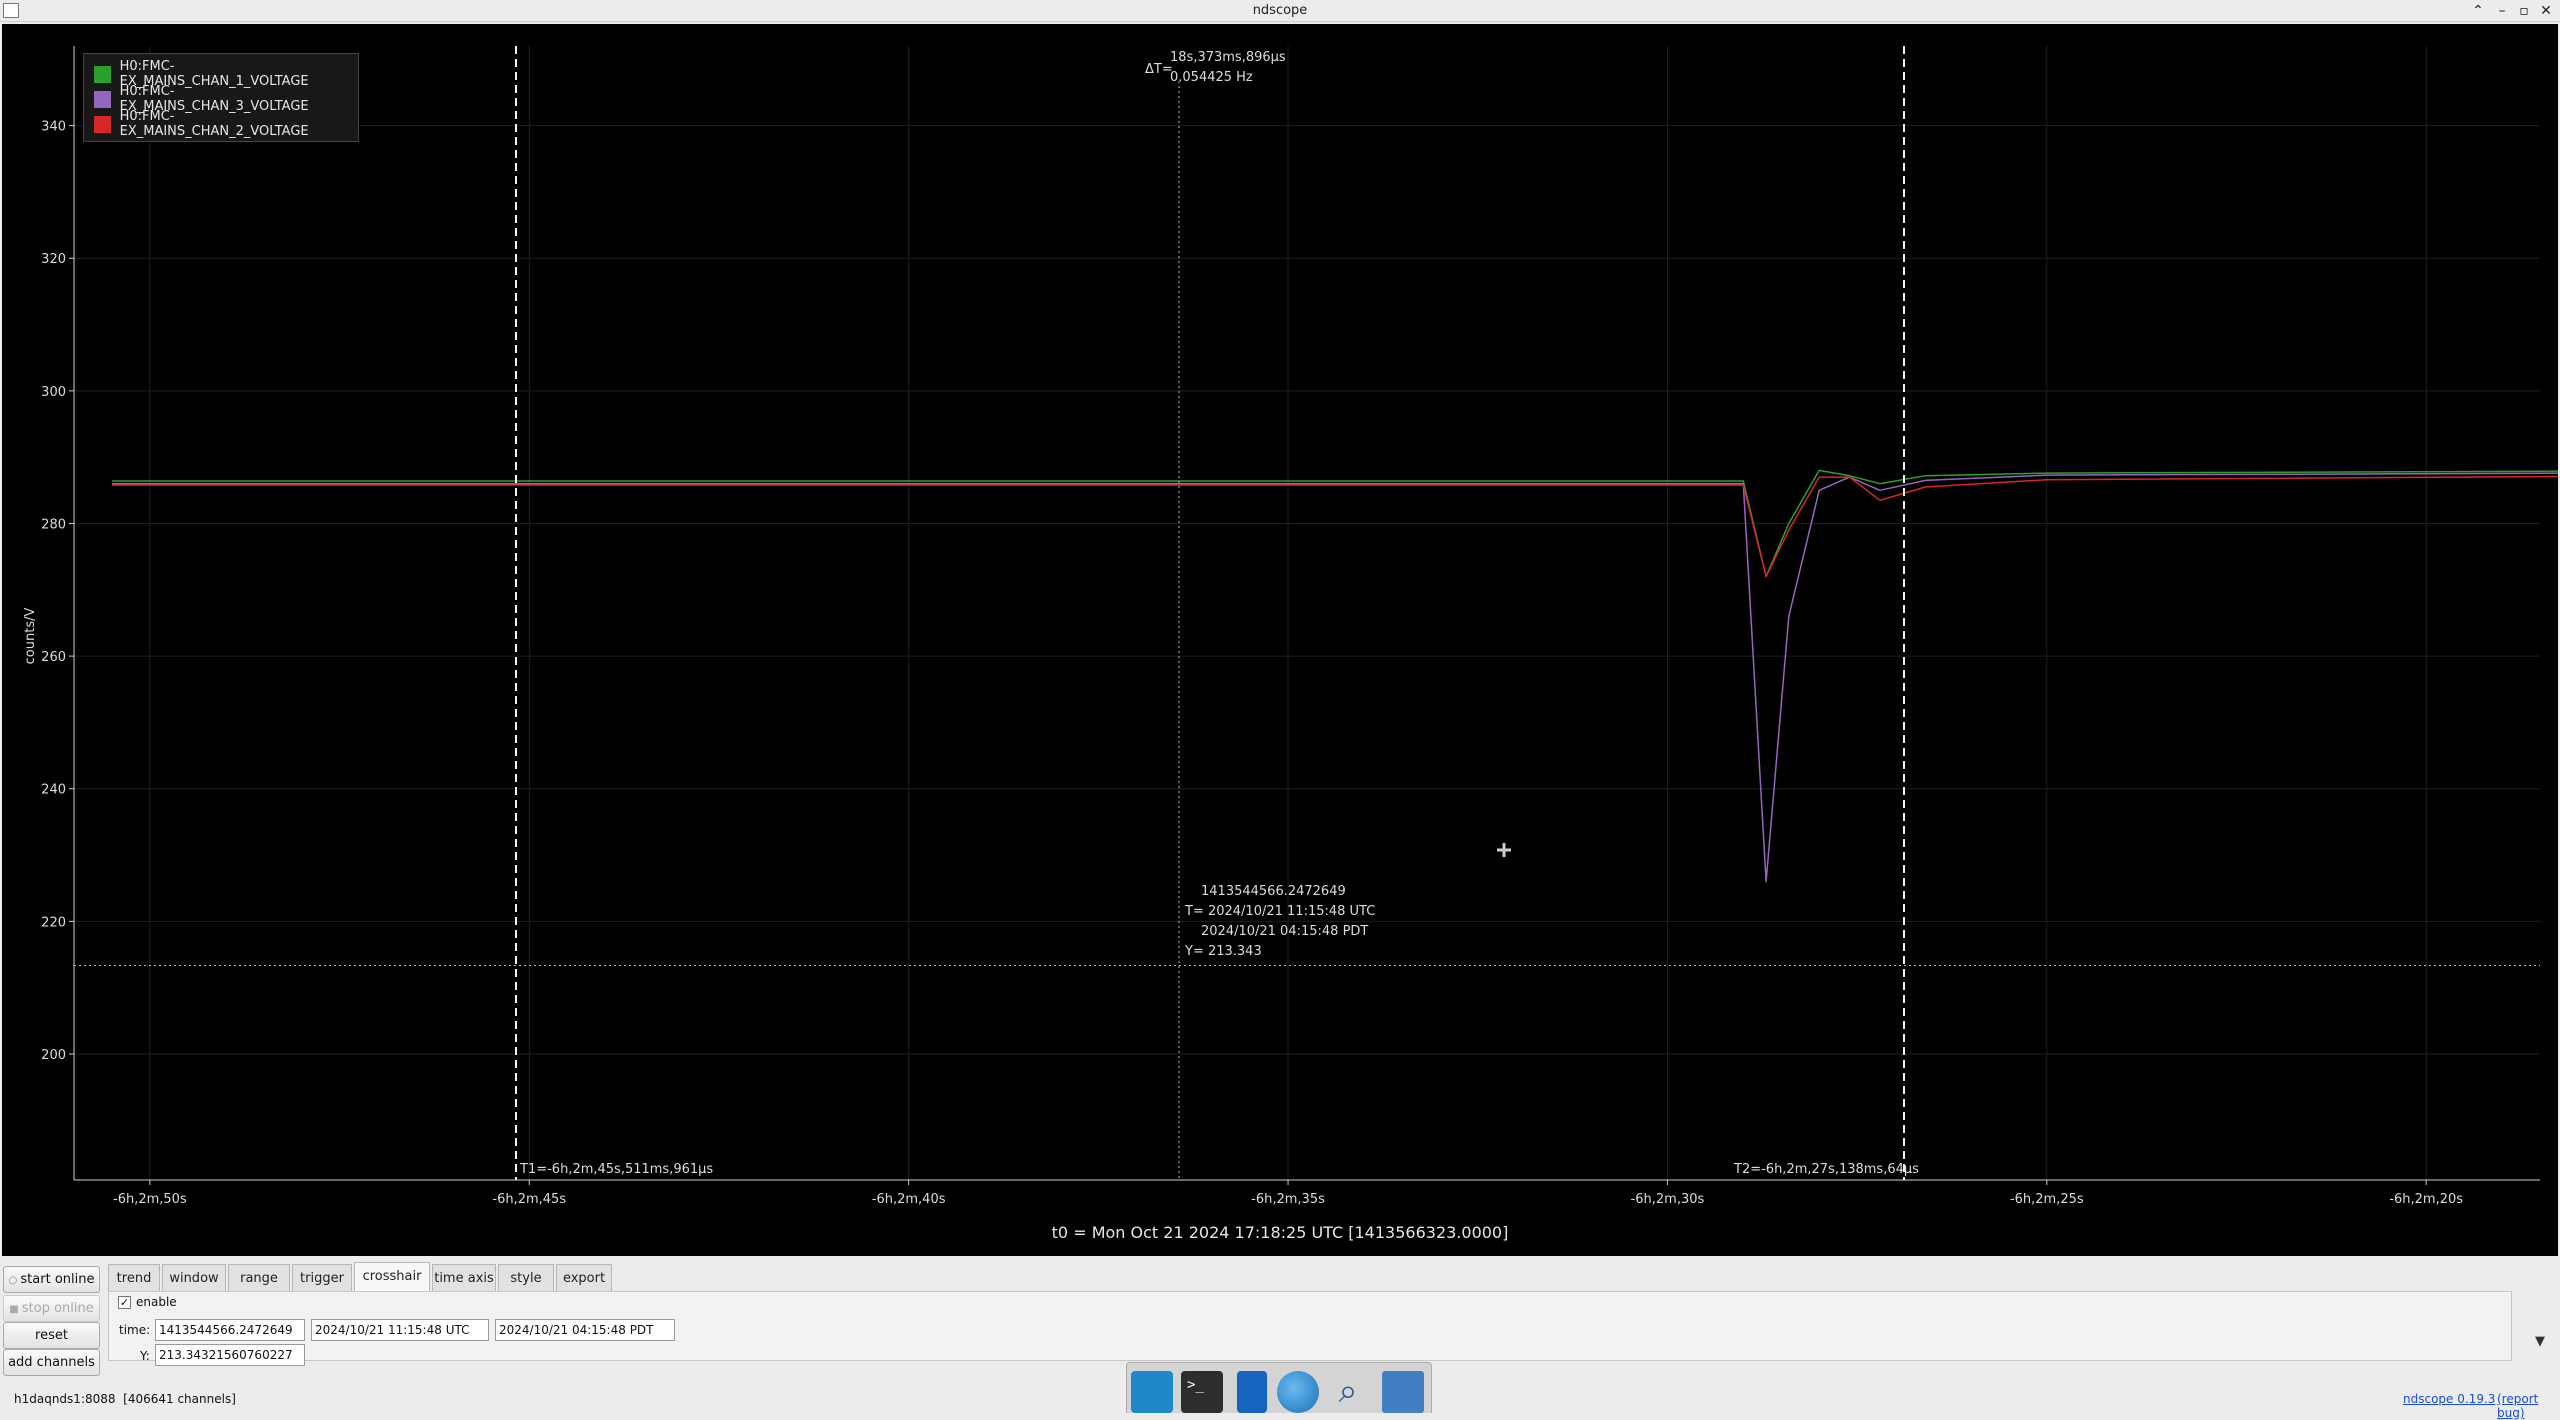 Image resolution: width=2560 pixels, height=1420 pixels. I want to click on y-tick-label: 240, so click(53, 790).